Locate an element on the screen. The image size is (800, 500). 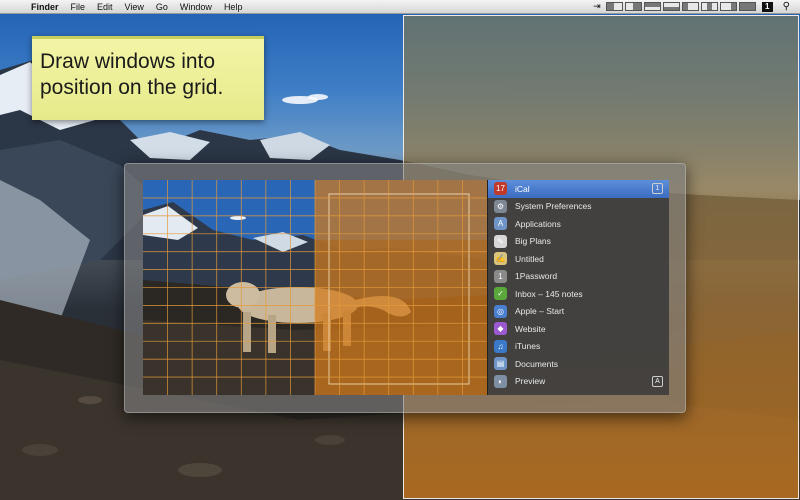
window-list-item-label: Applications is located at coordinates (538, 223).